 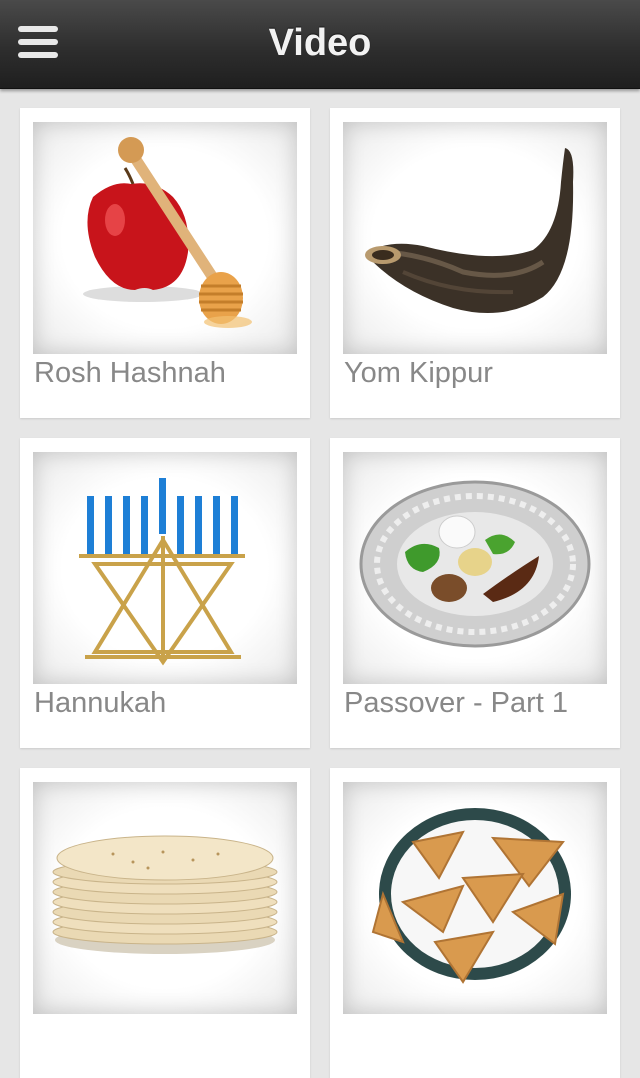 What do you see at coordinates (167, 232) in the screenshot?
I see `apple-honey-dipper-image` at bounding box center [167, 232].